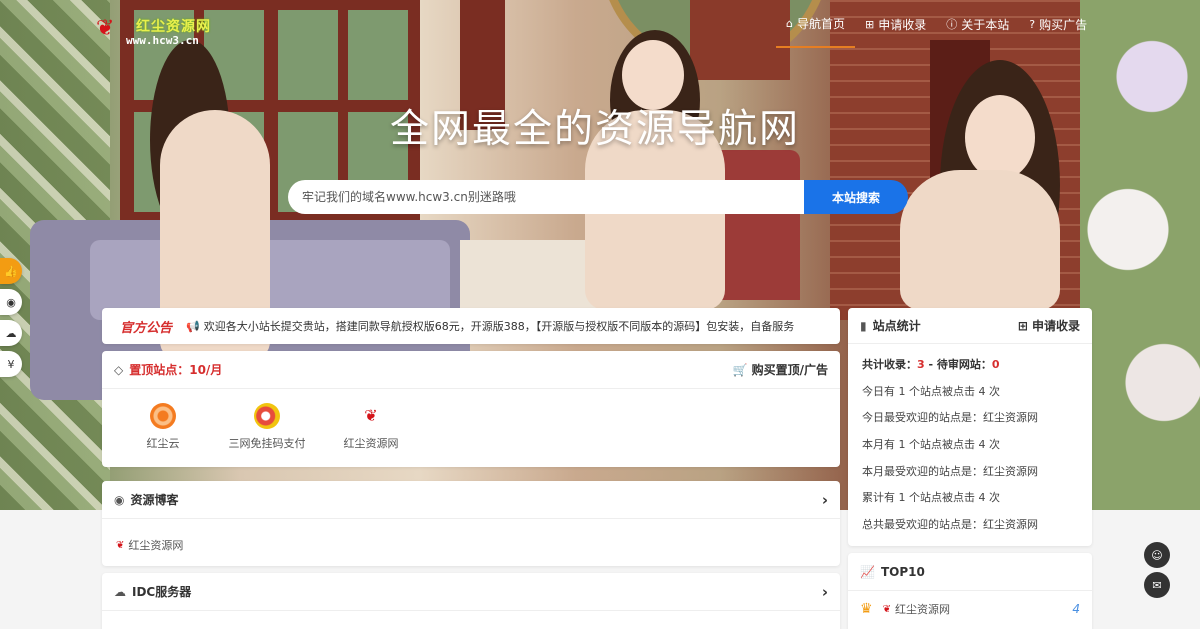 The width and height of the screenshot is (1200, 629). Describe the element at coordinates (740, 369) in the screenshot. I see `cart-icon: 🛒` at that location.